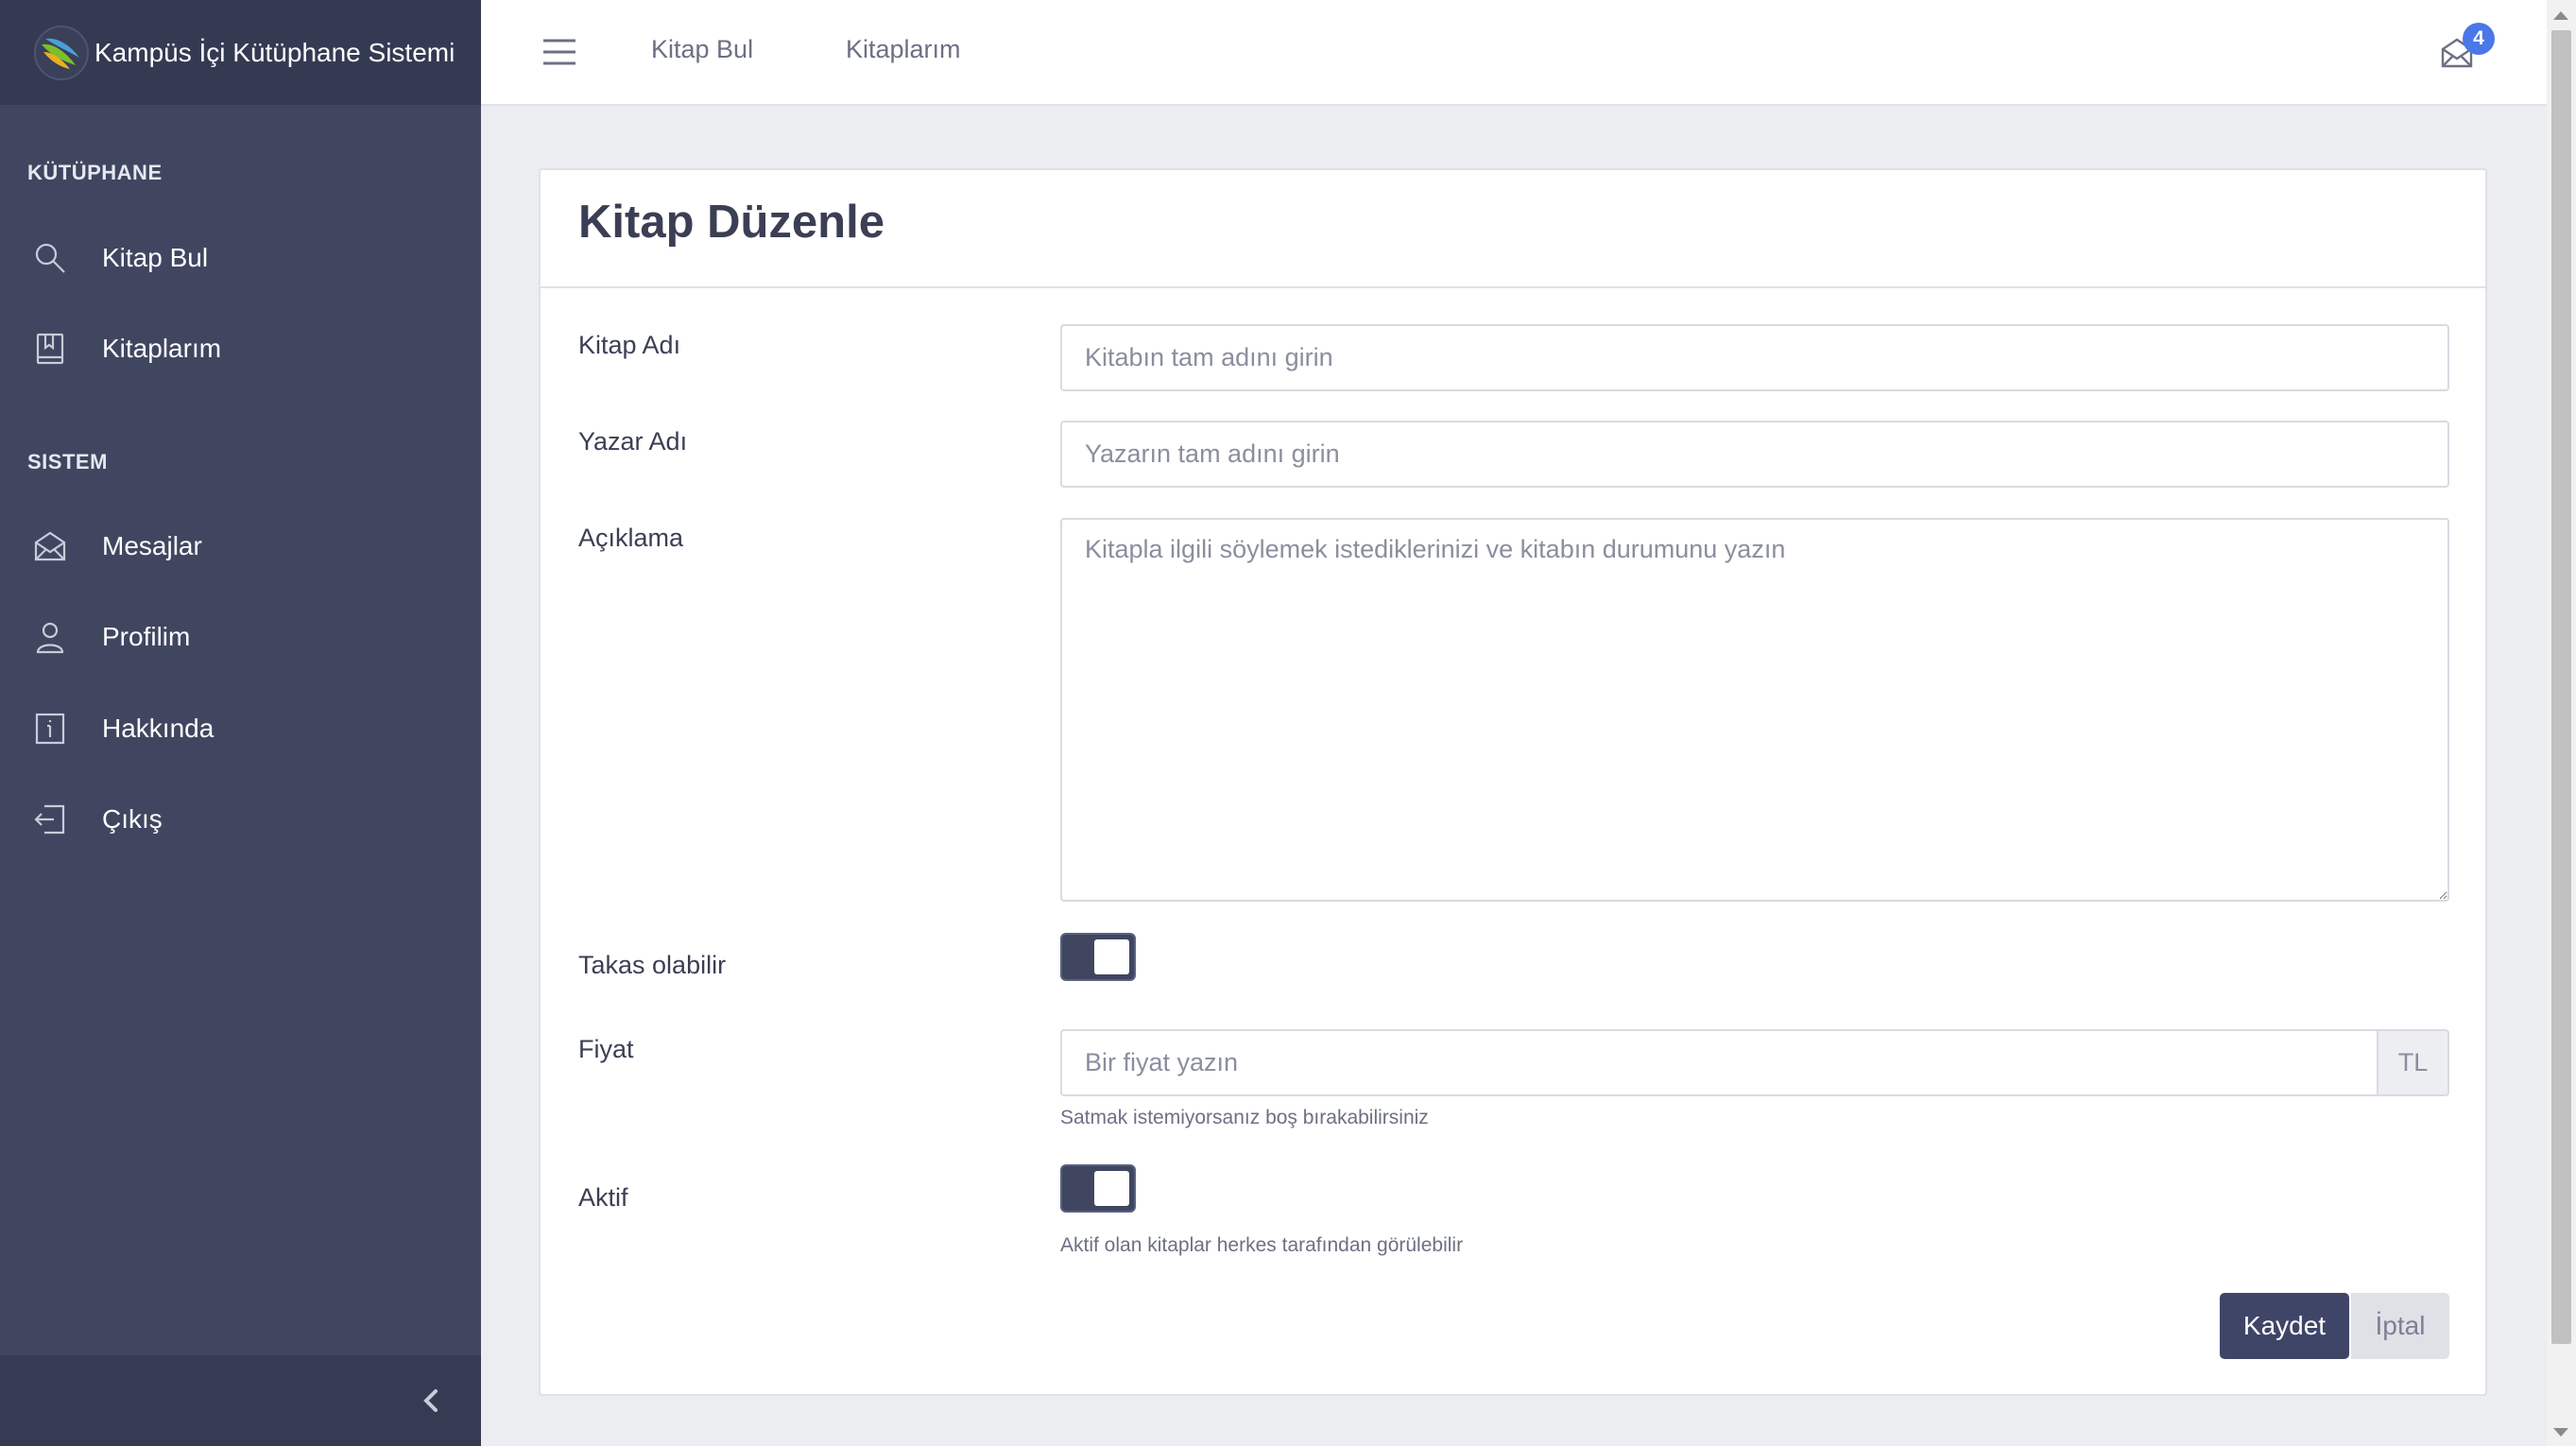 This screenshot has width=2576, height=1446. Describe the element at coordinates (1754, 454) in the screenshot. I see `author-name-input` at that location.